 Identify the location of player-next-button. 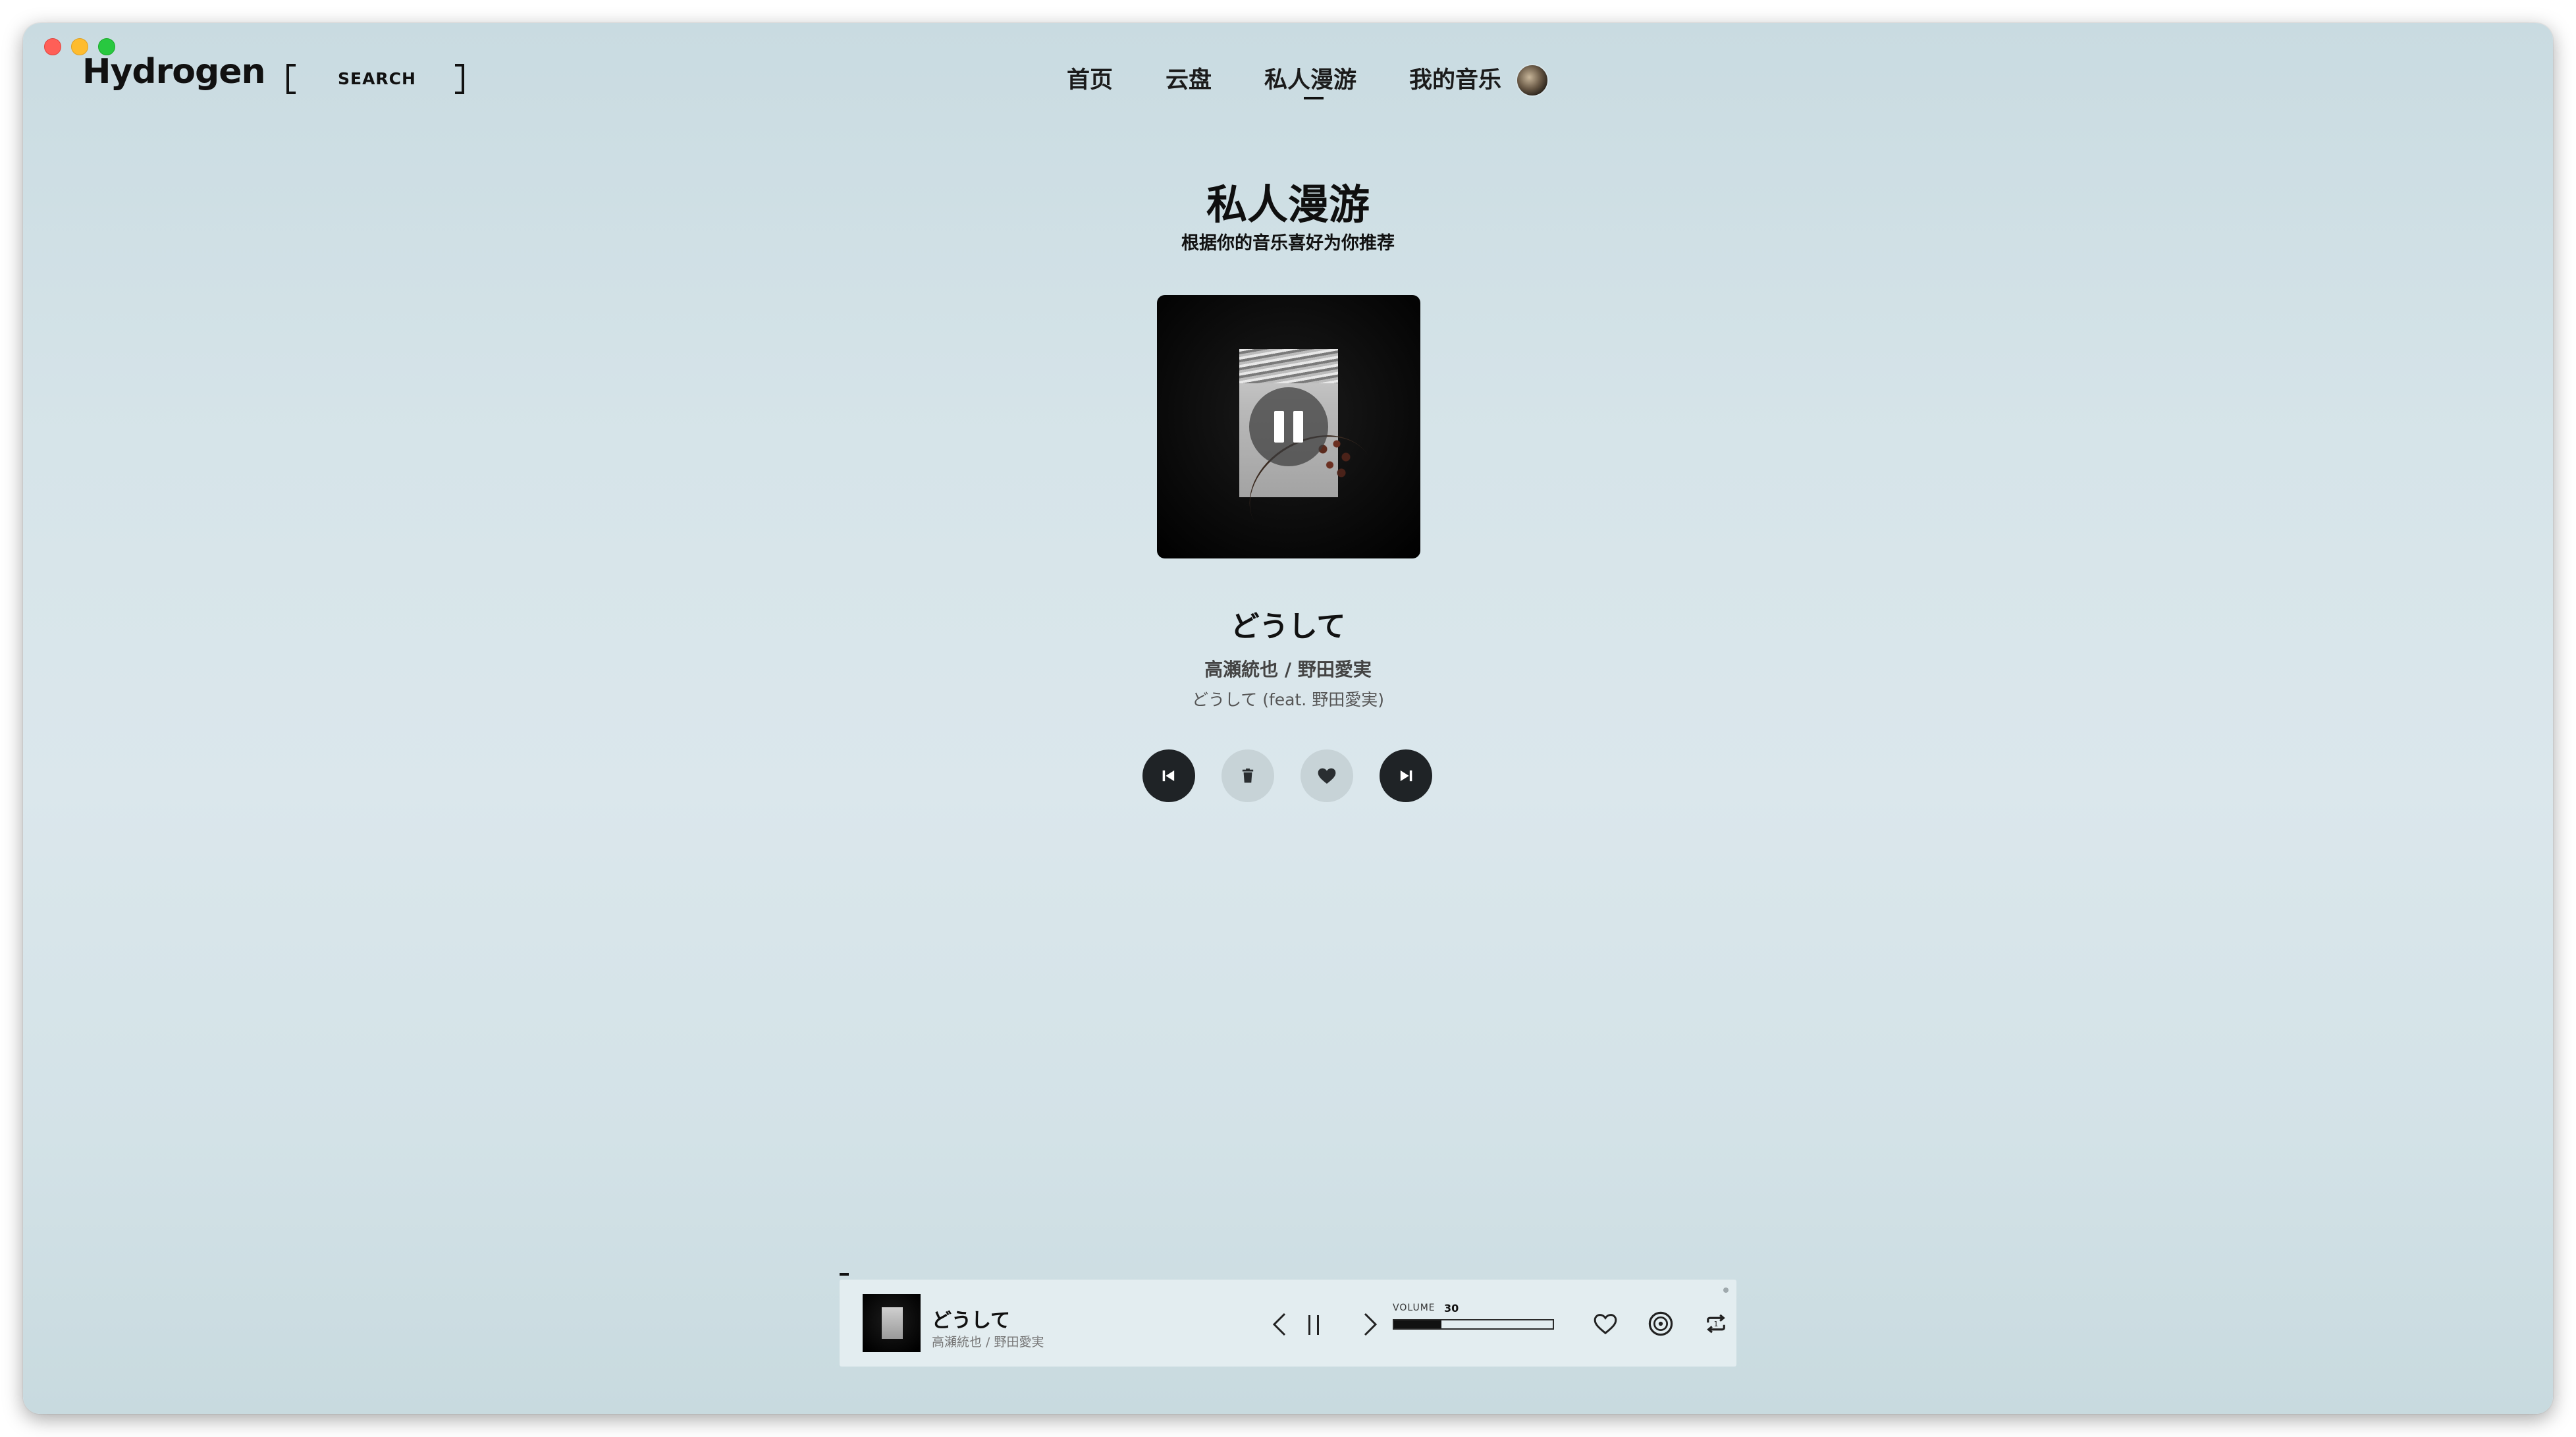
(1371, 1325).